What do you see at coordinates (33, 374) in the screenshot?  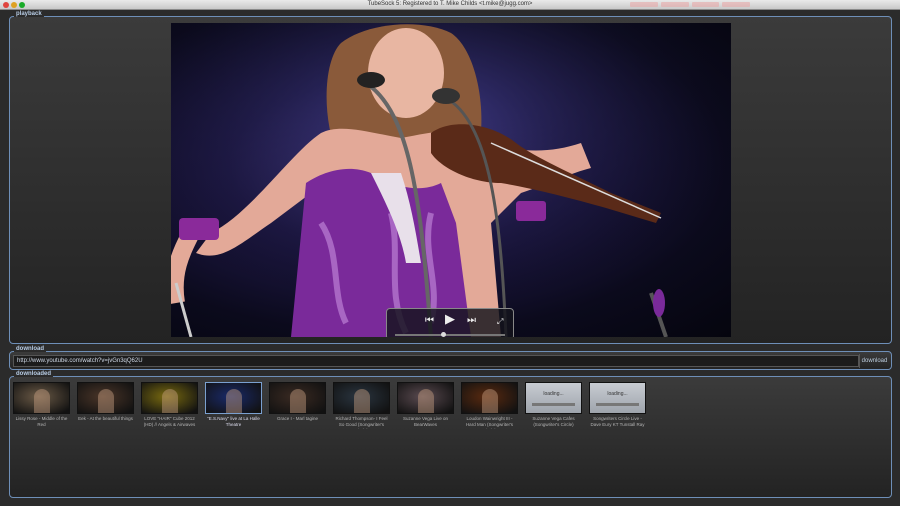 I see `downloaded-legend: downloaded` at bounding box center [33, 374].